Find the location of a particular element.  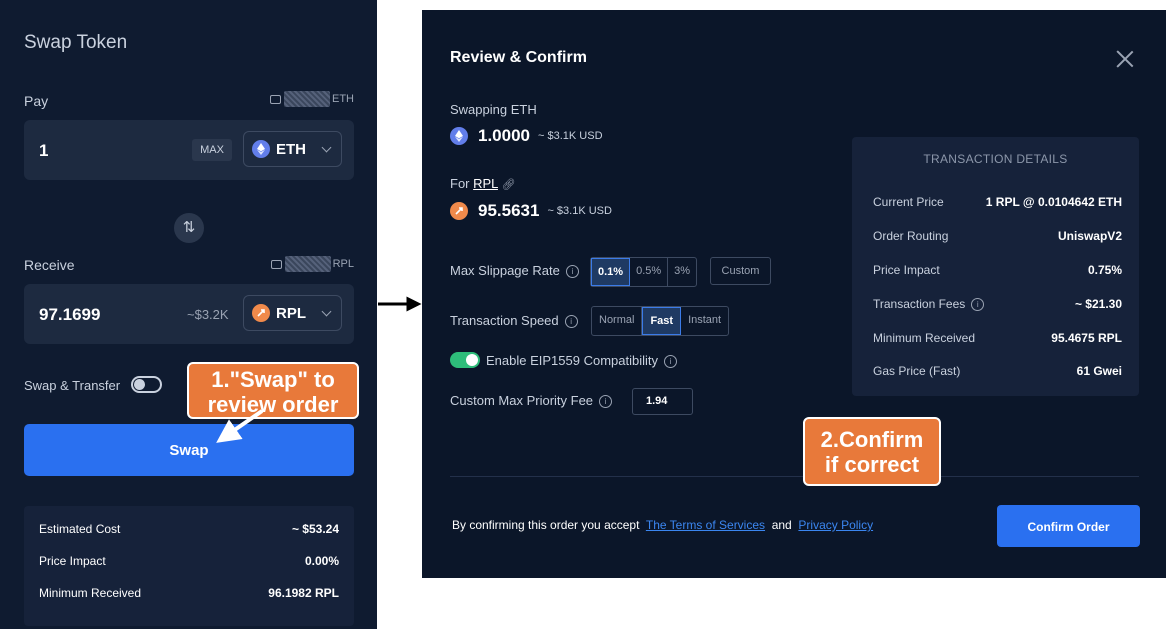

slippage-label: Max Slippage Rate i is located at coordinates (514, 271).